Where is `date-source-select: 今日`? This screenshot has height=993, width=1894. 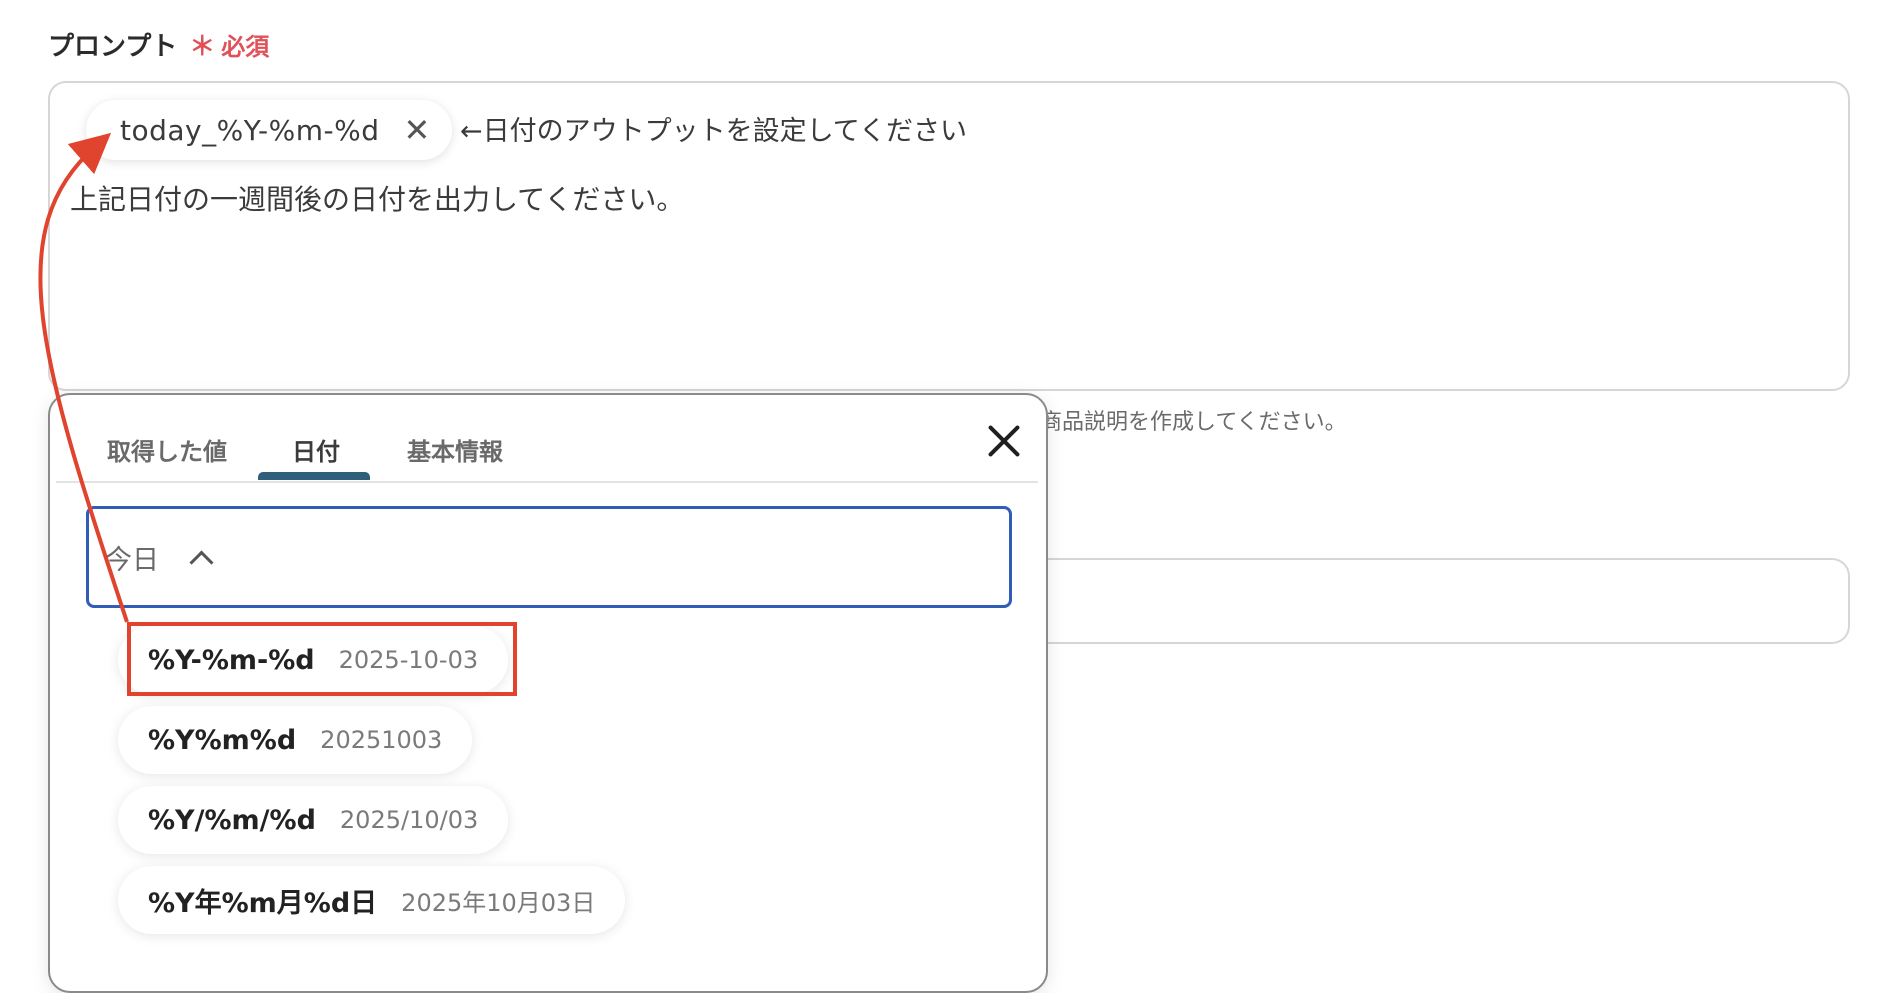 date-source-select: 今日 is located at coordinates (549, 557).